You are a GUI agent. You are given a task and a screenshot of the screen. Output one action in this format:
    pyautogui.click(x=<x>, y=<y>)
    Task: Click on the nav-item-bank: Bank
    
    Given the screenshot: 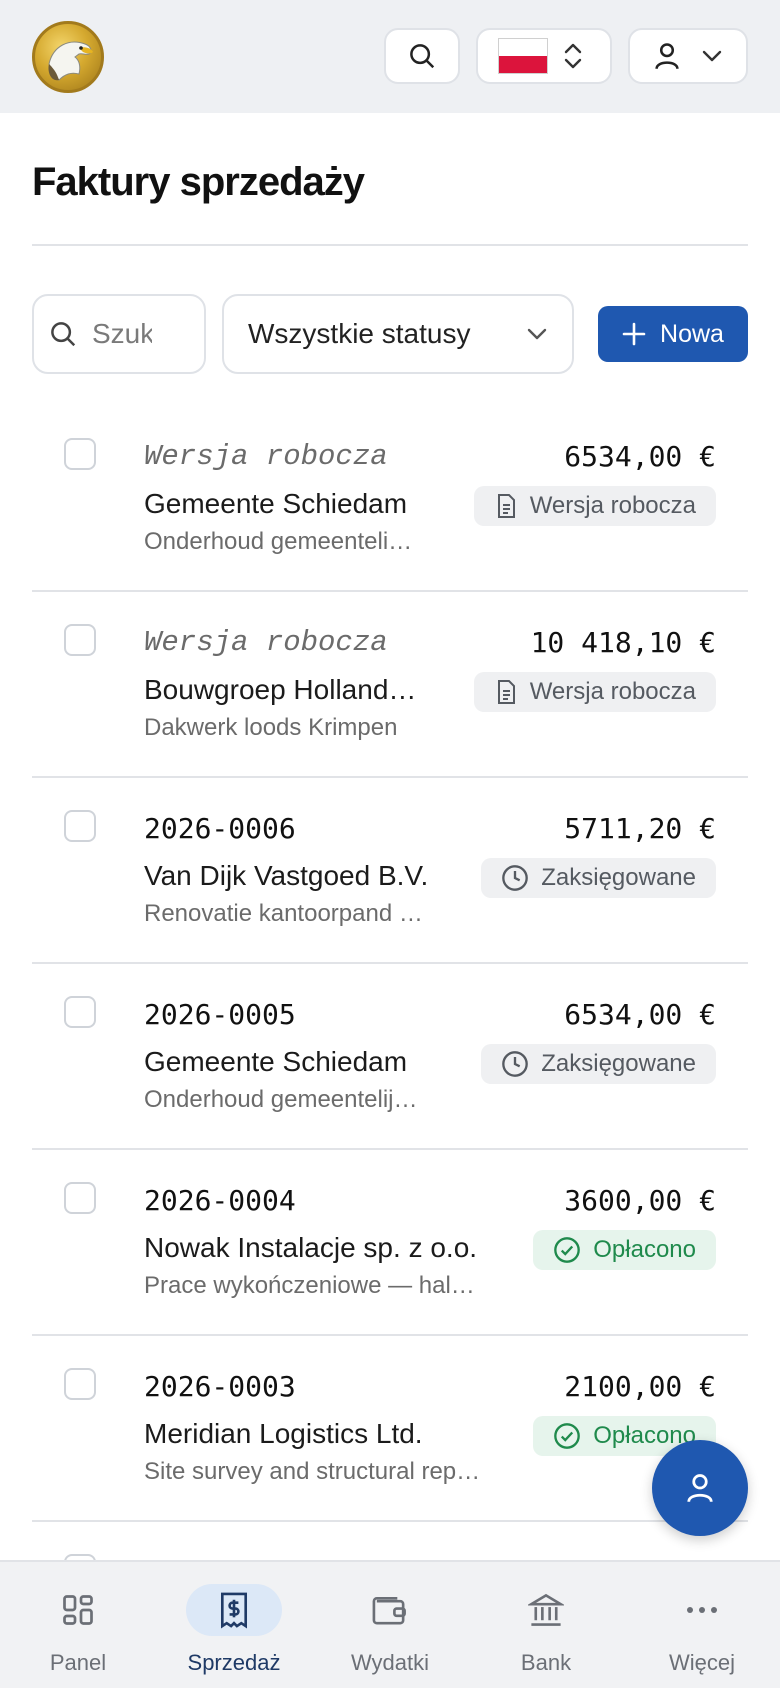 What is the action you would take?
    pyautogui.click(x=546, y=1625)
    